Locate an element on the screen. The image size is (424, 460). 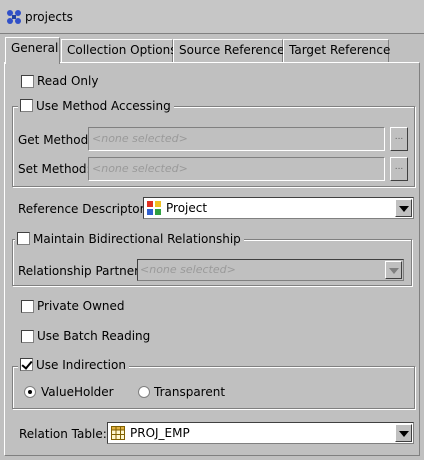
indirection-legend: Use Indirection is located at coordinates (73, 365).